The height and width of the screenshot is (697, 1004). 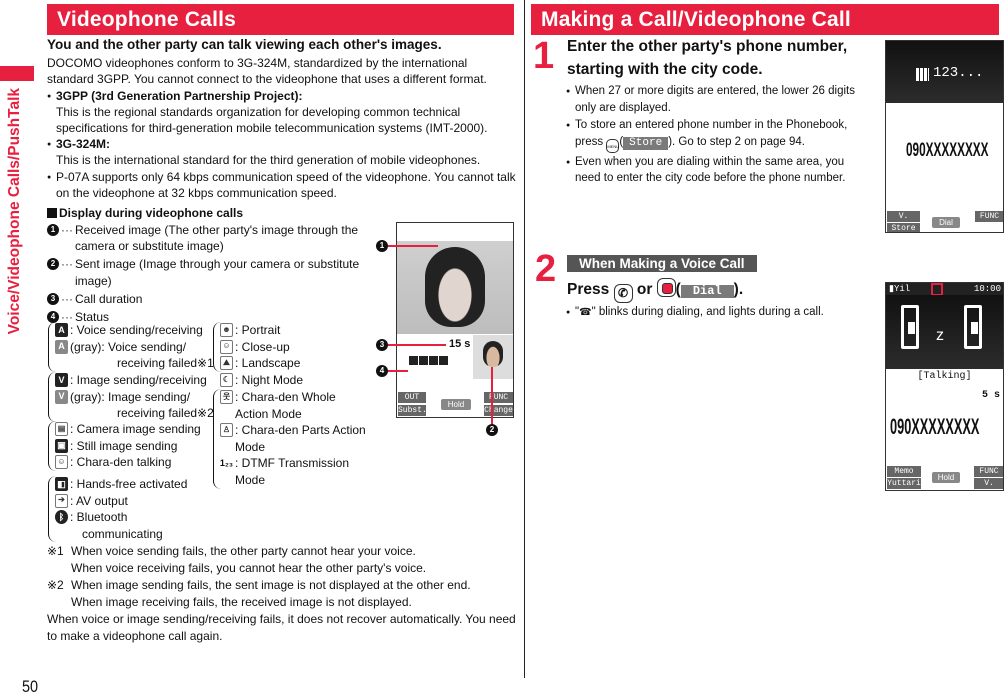 I want to click on talking-graphic: z, so click(x=944, y=332).